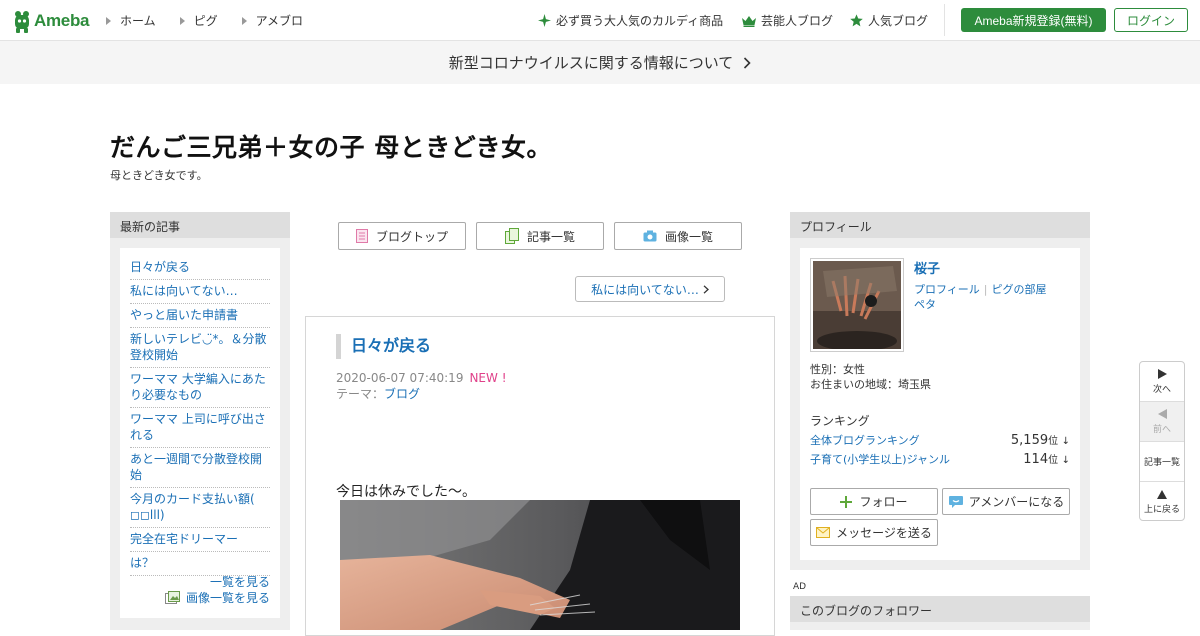 The height and width of the screenshot is (636, 1200). I want to click on nav-ameblo: アメブロ, so click(272, 20).